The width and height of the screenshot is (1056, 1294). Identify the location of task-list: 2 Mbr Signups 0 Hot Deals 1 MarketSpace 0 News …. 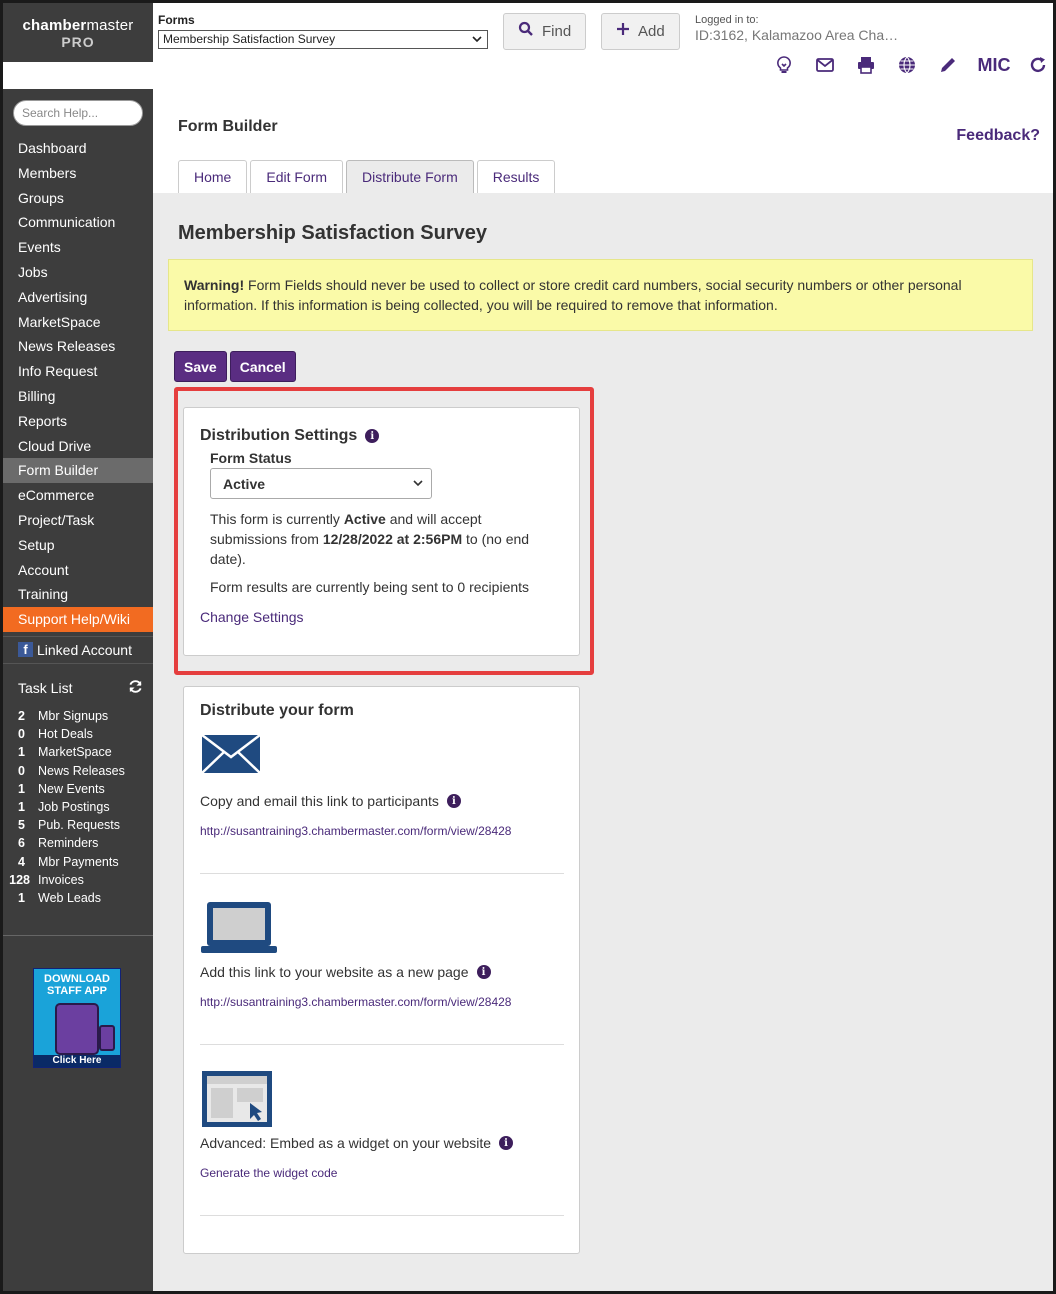
(78, 809).